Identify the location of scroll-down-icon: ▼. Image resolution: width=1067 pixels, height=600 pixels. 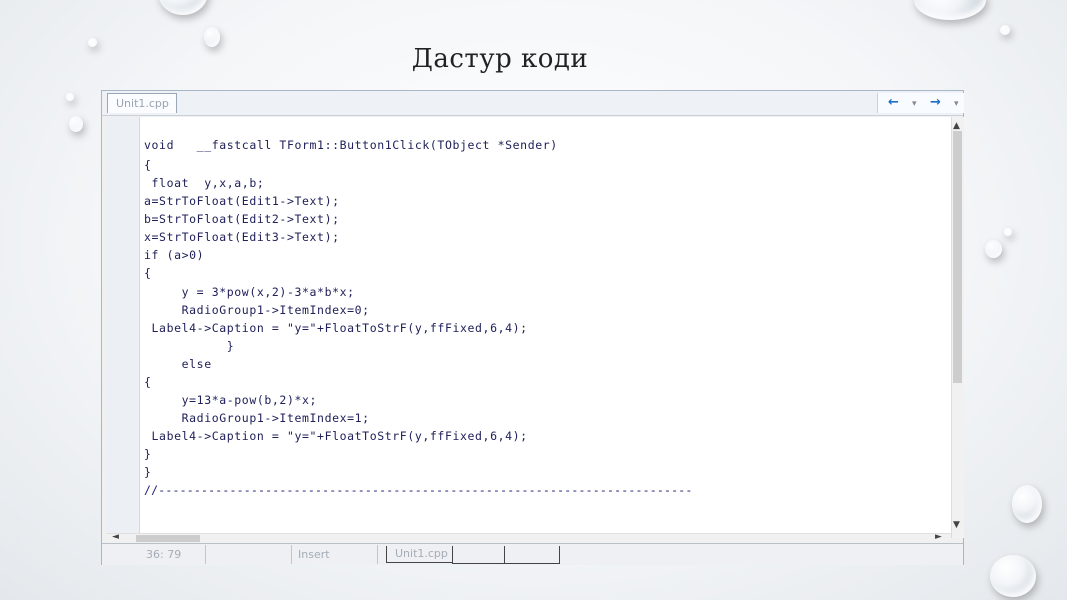
(956, 525).